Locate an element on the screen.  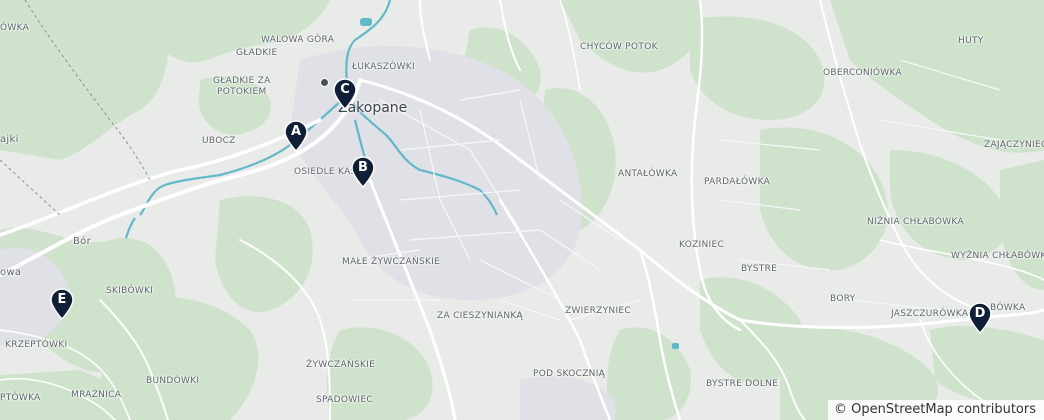
map-marker-c: C is located at coordinates (345, 94).